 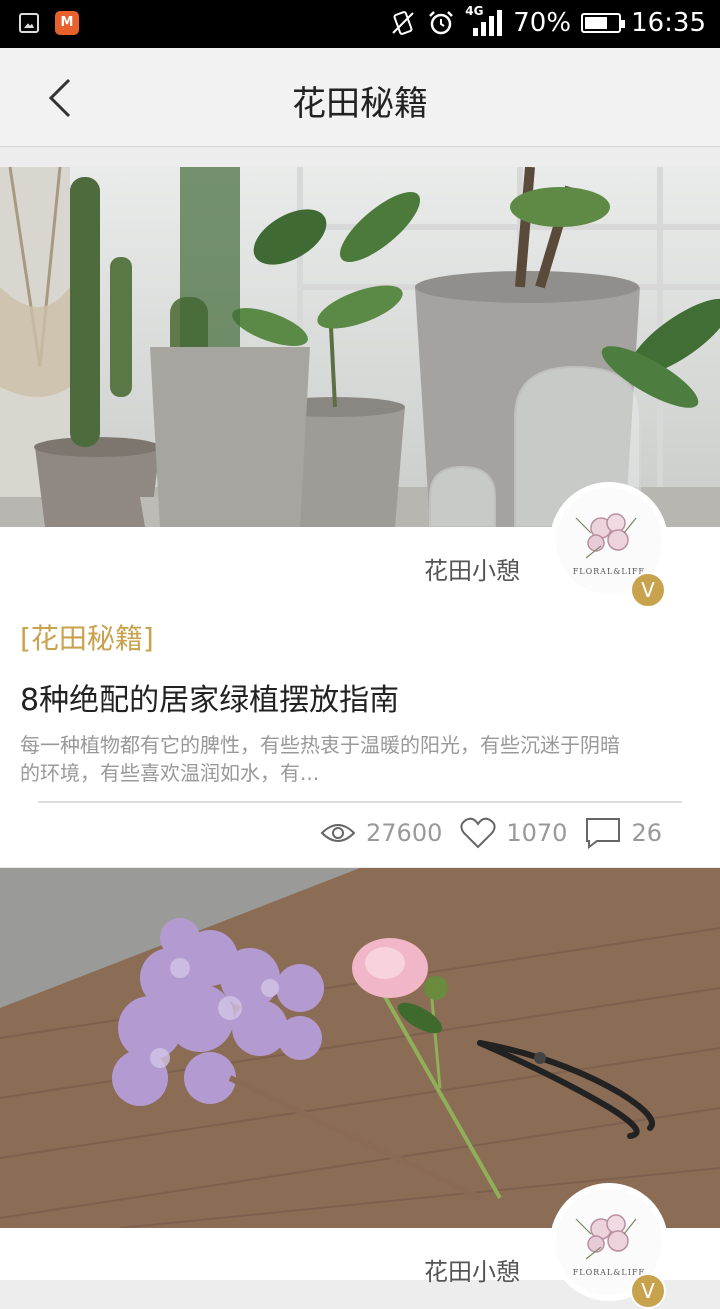 I want to click on like-button: 1070, so click(x=513, y=833).